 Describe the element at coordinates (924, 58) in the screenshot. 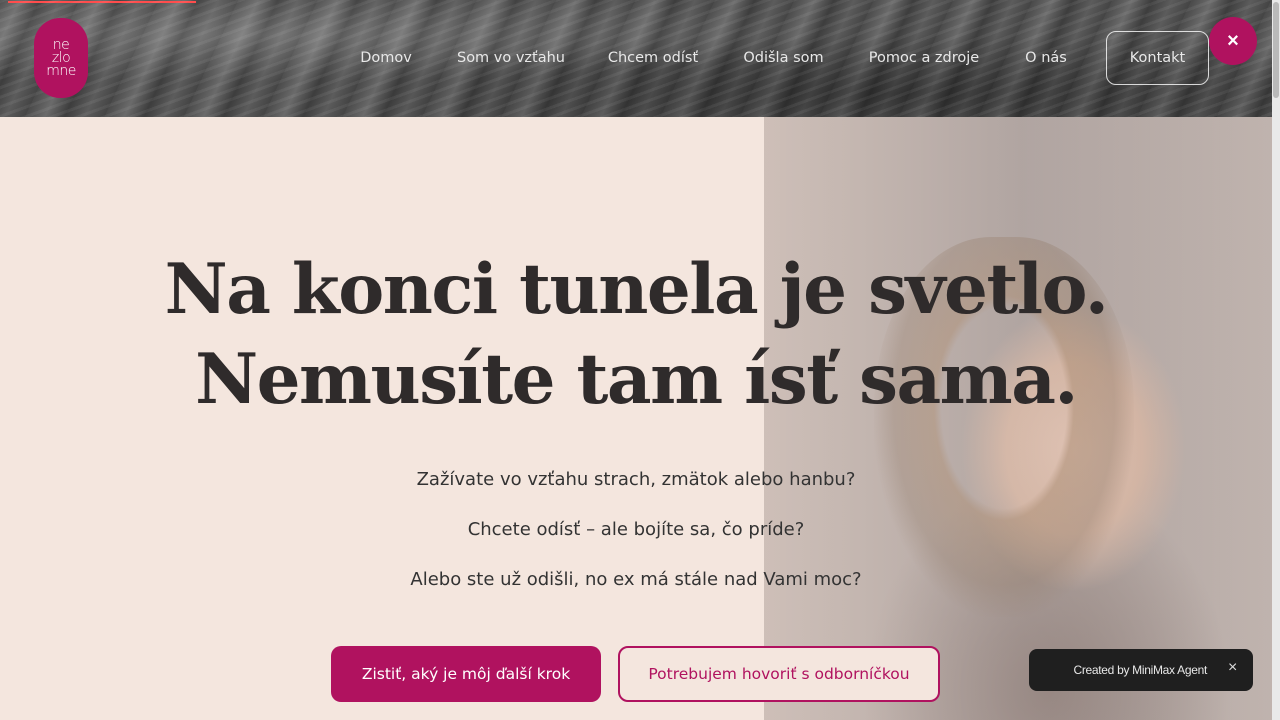

I see `nav-item-pomoc-a-zdroje: Pomoc a zdroje` at that location.